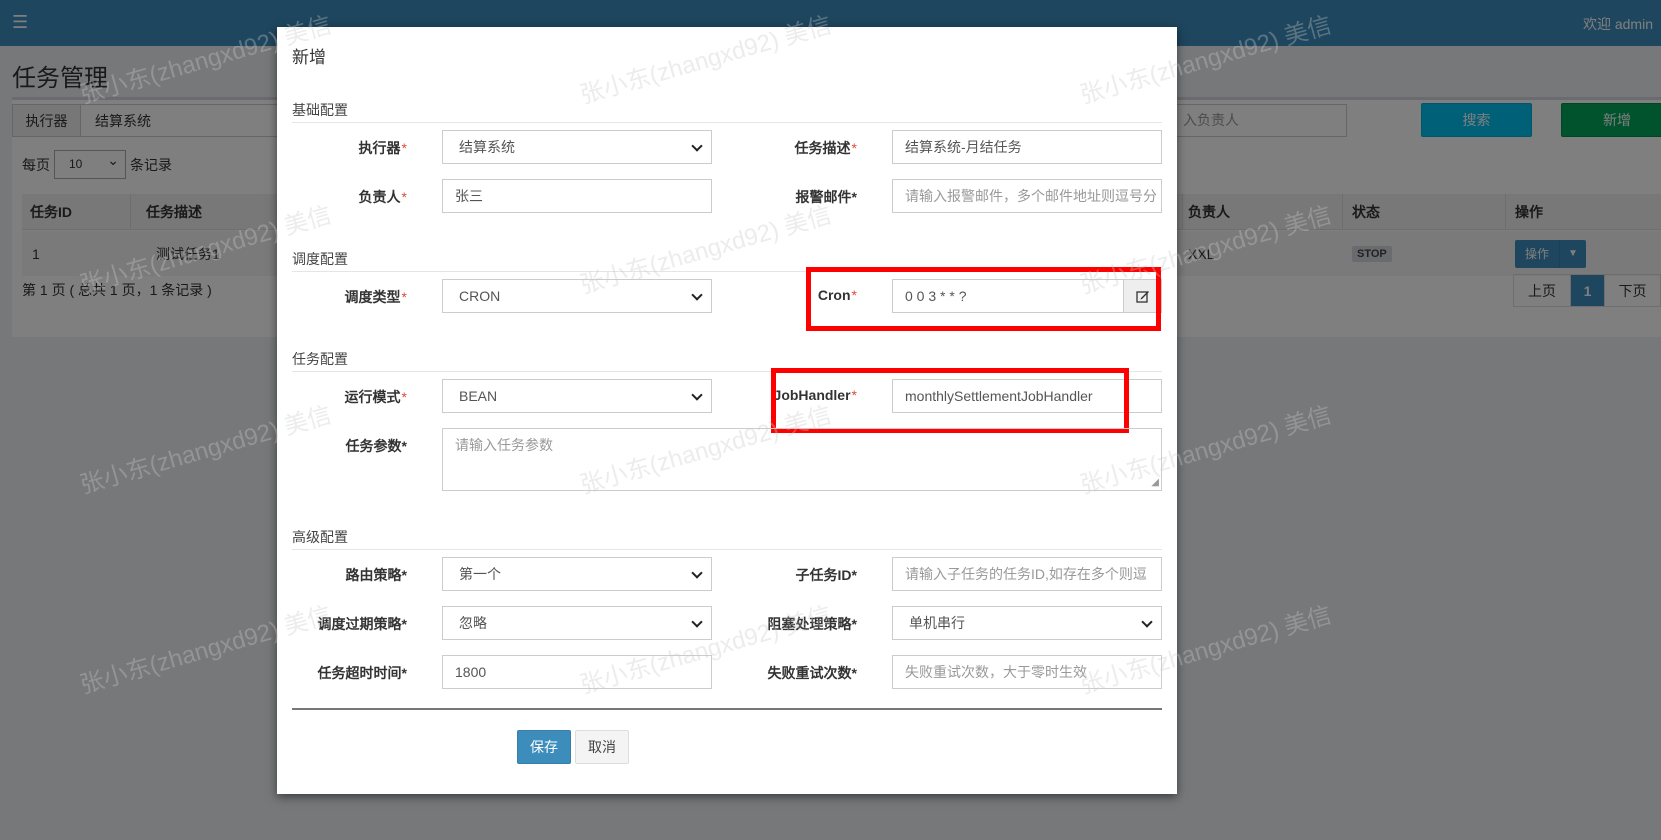  Describe the element at coordinates (1027, 672) in the screenshot. I see `retry-input: 失败重试次数，大于零时生效` at that location.